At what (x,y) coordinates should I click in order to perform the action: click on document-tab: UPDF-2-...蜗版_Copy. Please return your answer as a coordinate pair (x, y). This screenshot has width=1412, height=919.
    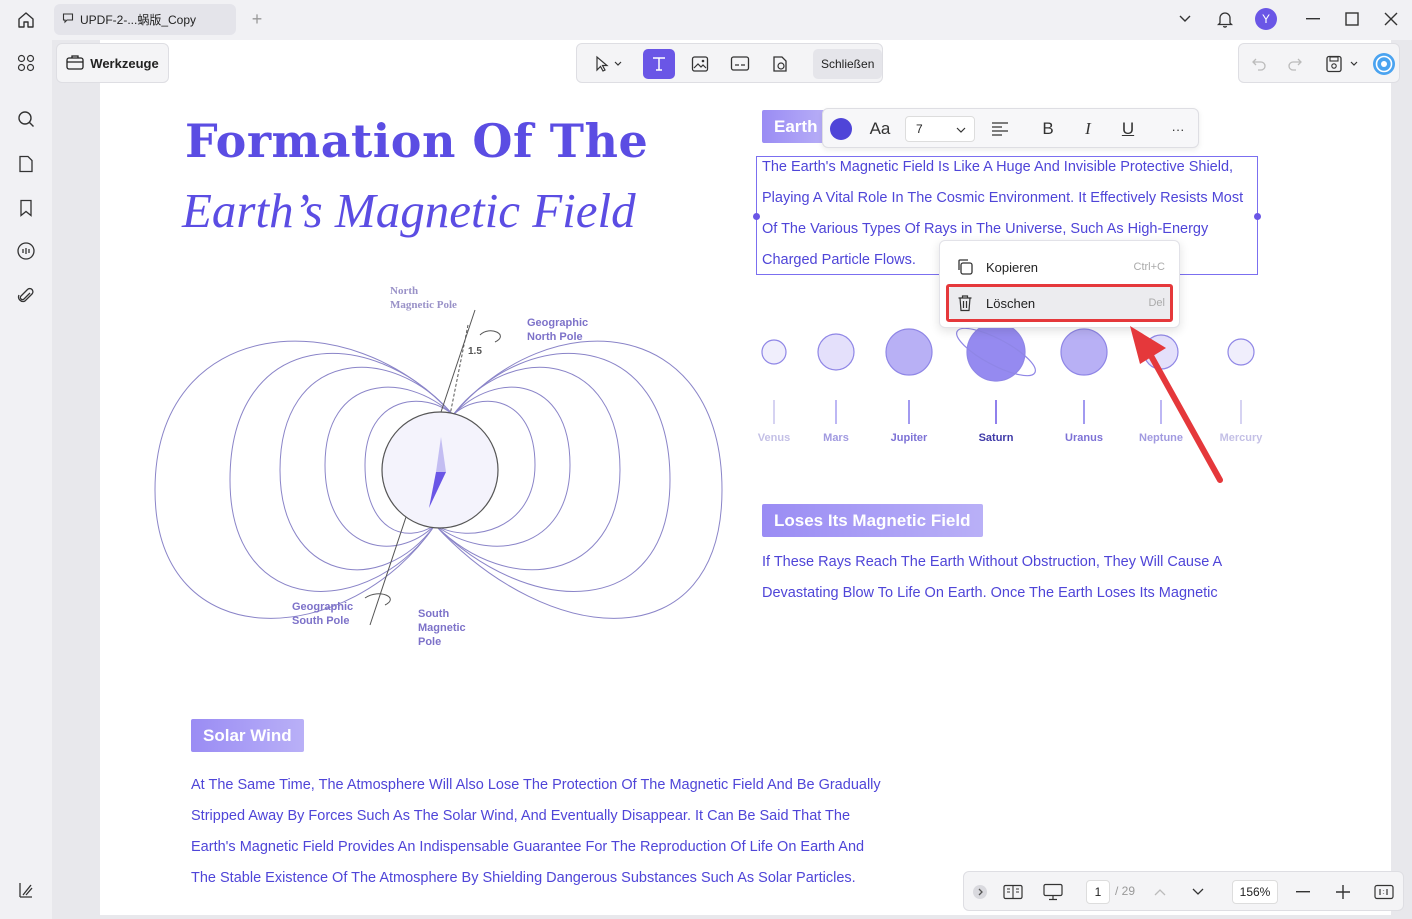
    Looking at the image, I should click on (145, 19).